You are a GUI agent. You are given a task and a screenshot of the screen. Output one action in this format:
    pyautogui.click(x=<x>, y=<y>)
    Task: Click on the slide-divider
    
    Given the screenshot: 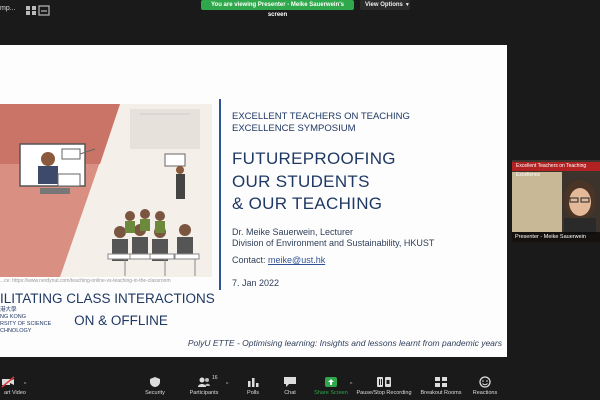 What is the action you would take?
    pyautogui.click(x=220, y=194)
    